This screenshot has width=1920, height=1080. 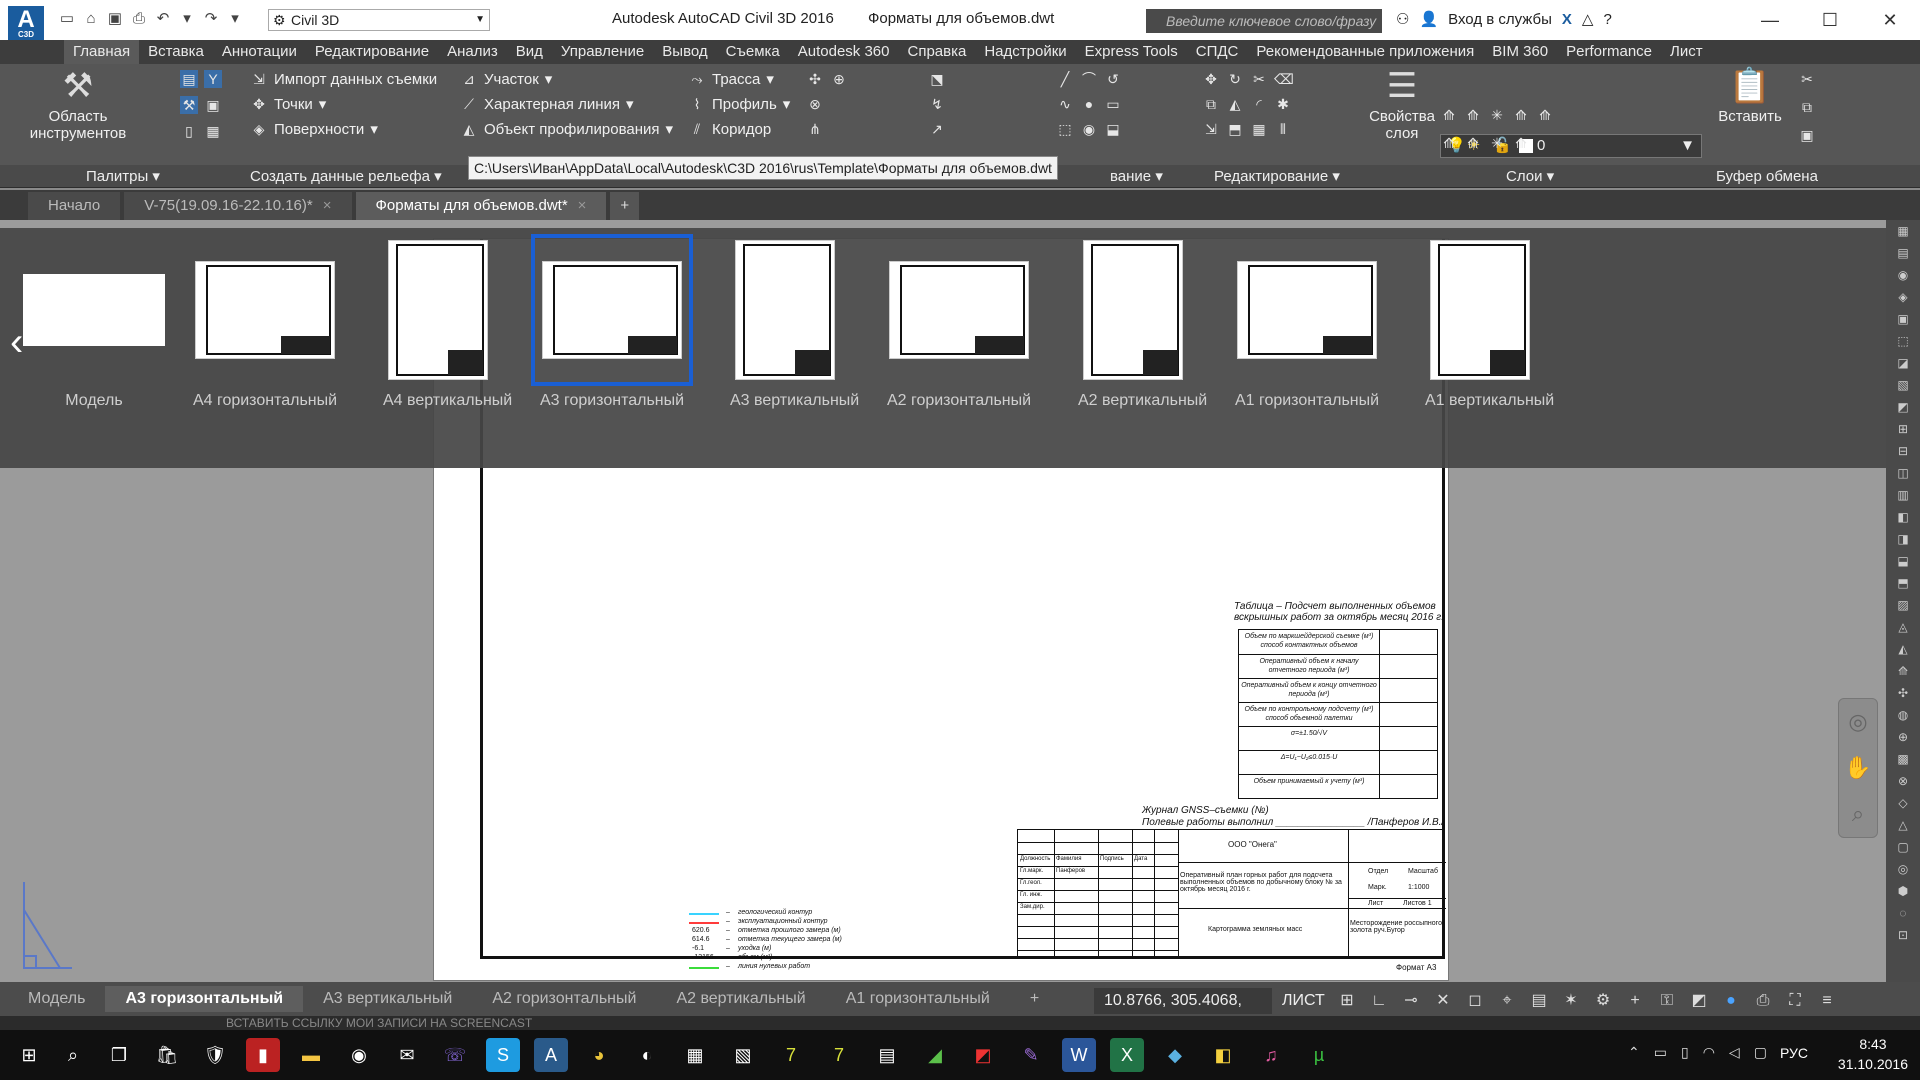 I want to click on trim-icon: ✂, so click(x=1259, y=79).